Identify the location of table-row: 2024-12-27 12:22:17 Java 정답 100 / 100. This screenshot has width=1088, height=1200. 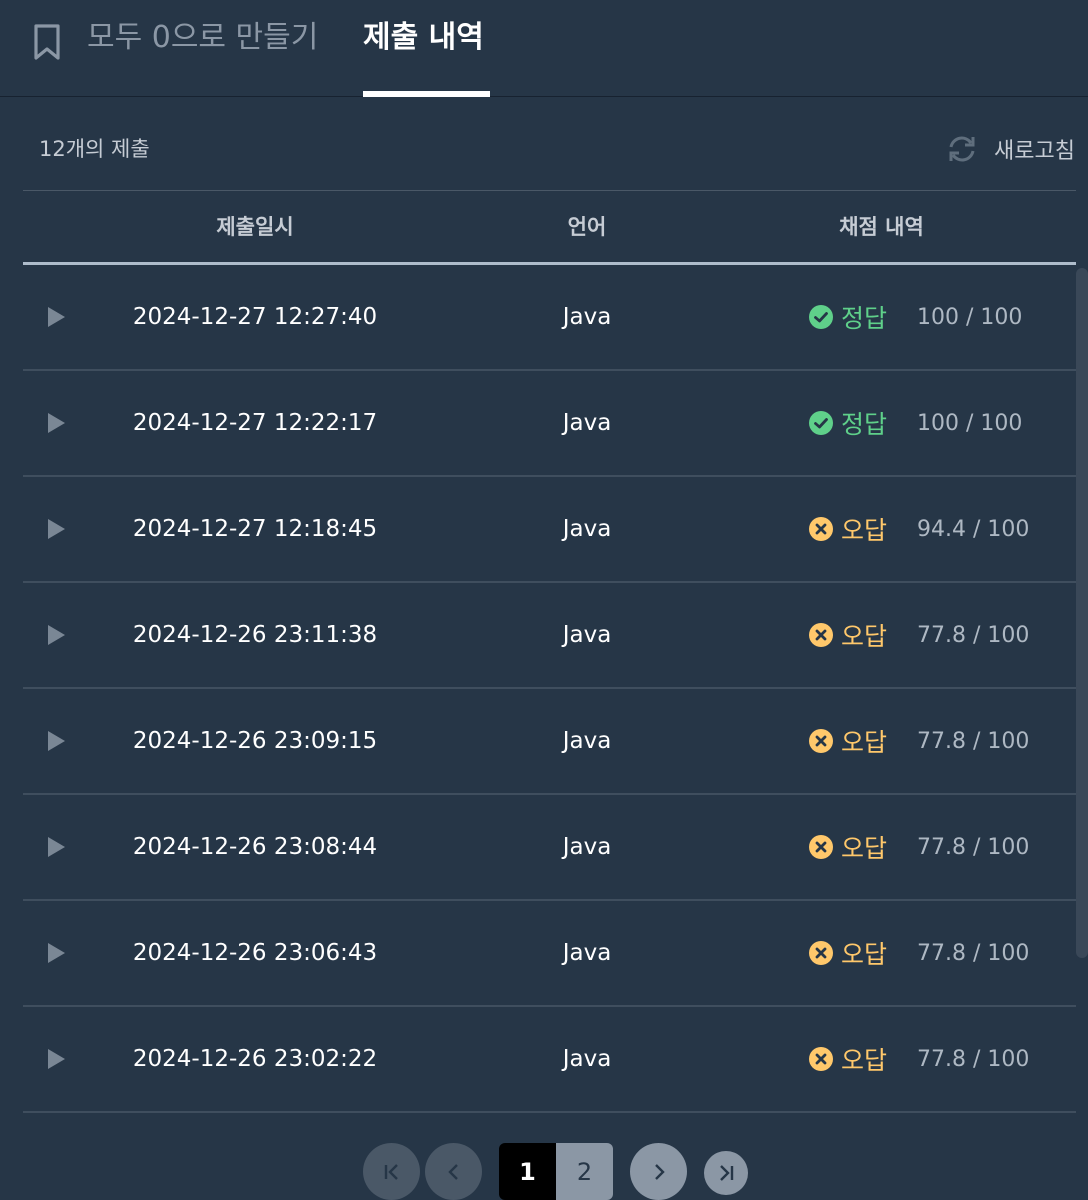
(549, 424).